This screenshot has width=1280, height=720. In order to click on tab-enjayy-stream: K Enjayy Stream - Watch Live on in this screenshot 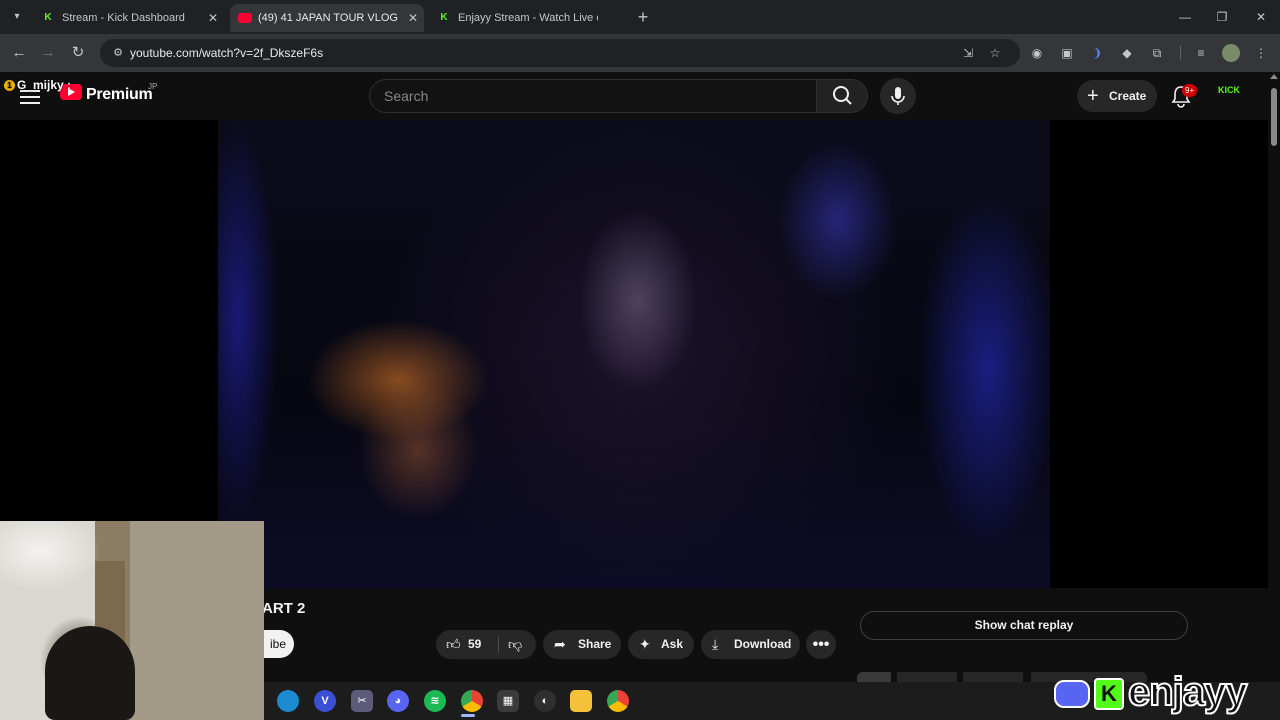, I will do `click(527, 18)`.